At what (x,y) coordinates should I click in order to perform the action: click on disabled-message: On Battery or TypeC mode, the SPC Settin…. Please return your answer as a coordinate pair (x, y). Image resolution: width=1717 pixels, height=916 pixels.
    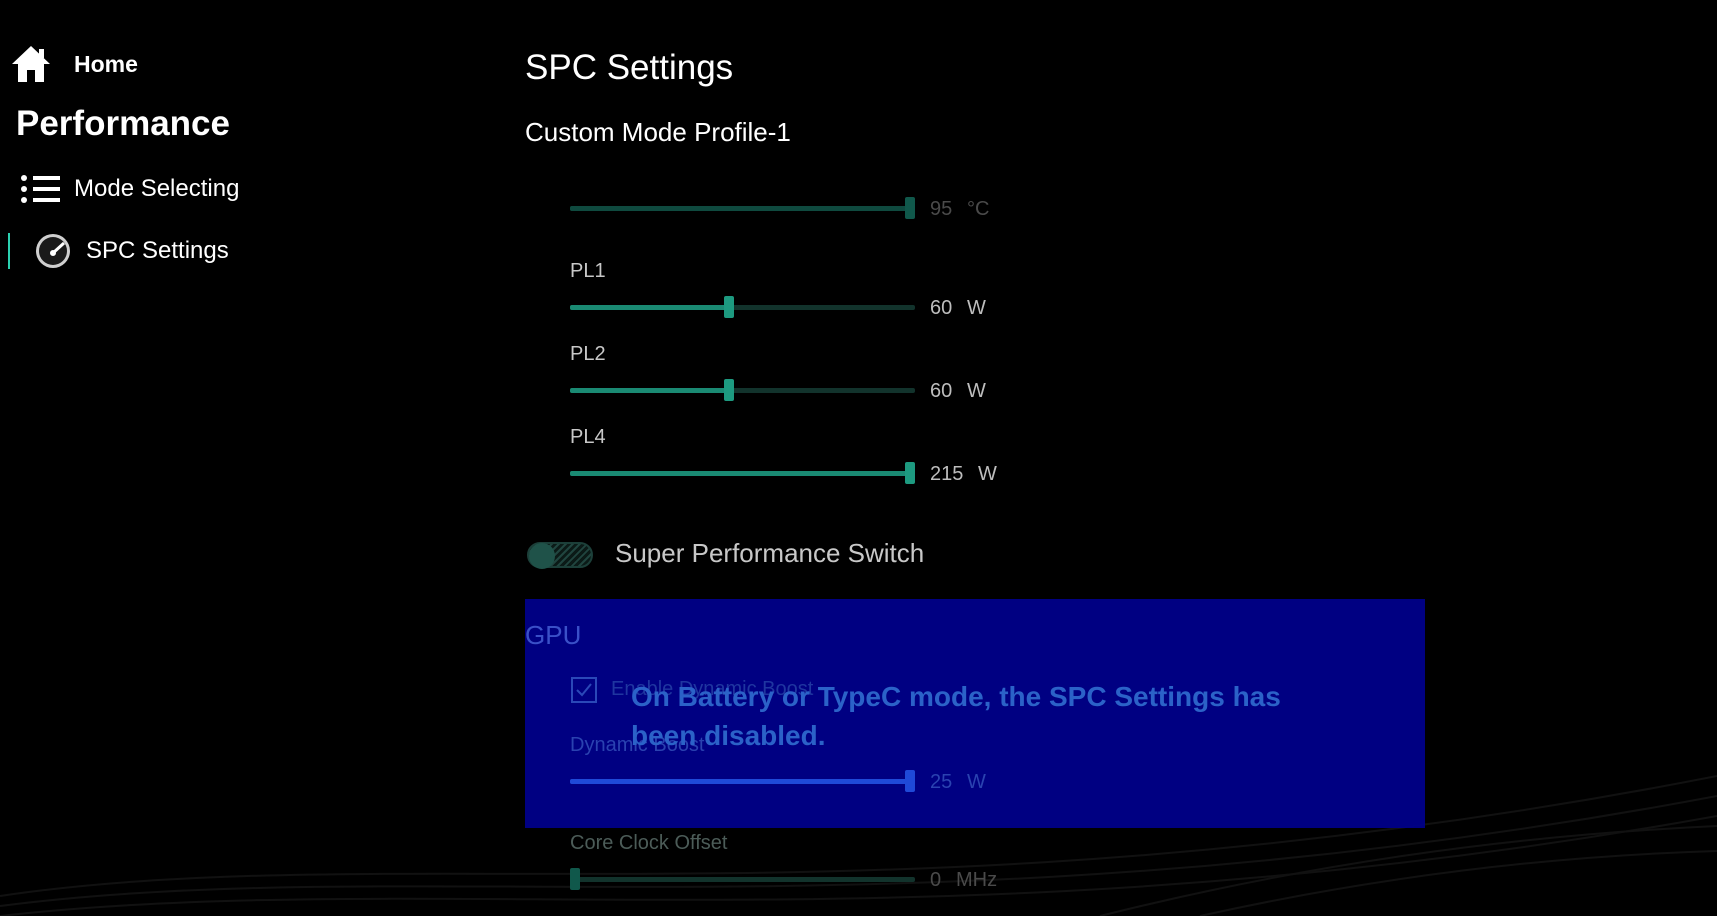
    Looking at the image, I should click on (956, 716).